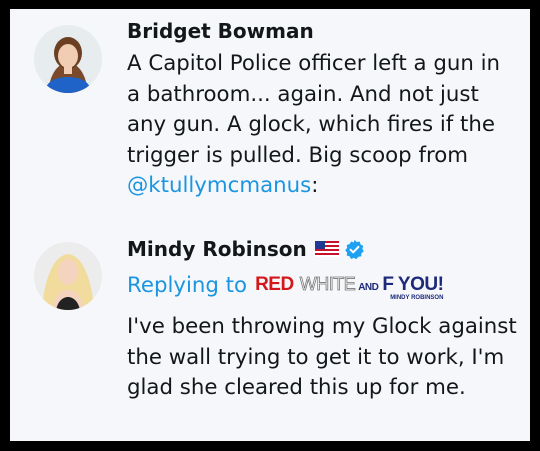 The width and height of the screenshot is (540, 451). What do you see at coordinates (274, 284) in the screenshot?
I see `banner-red: RED` at bounding box center [274, 284].